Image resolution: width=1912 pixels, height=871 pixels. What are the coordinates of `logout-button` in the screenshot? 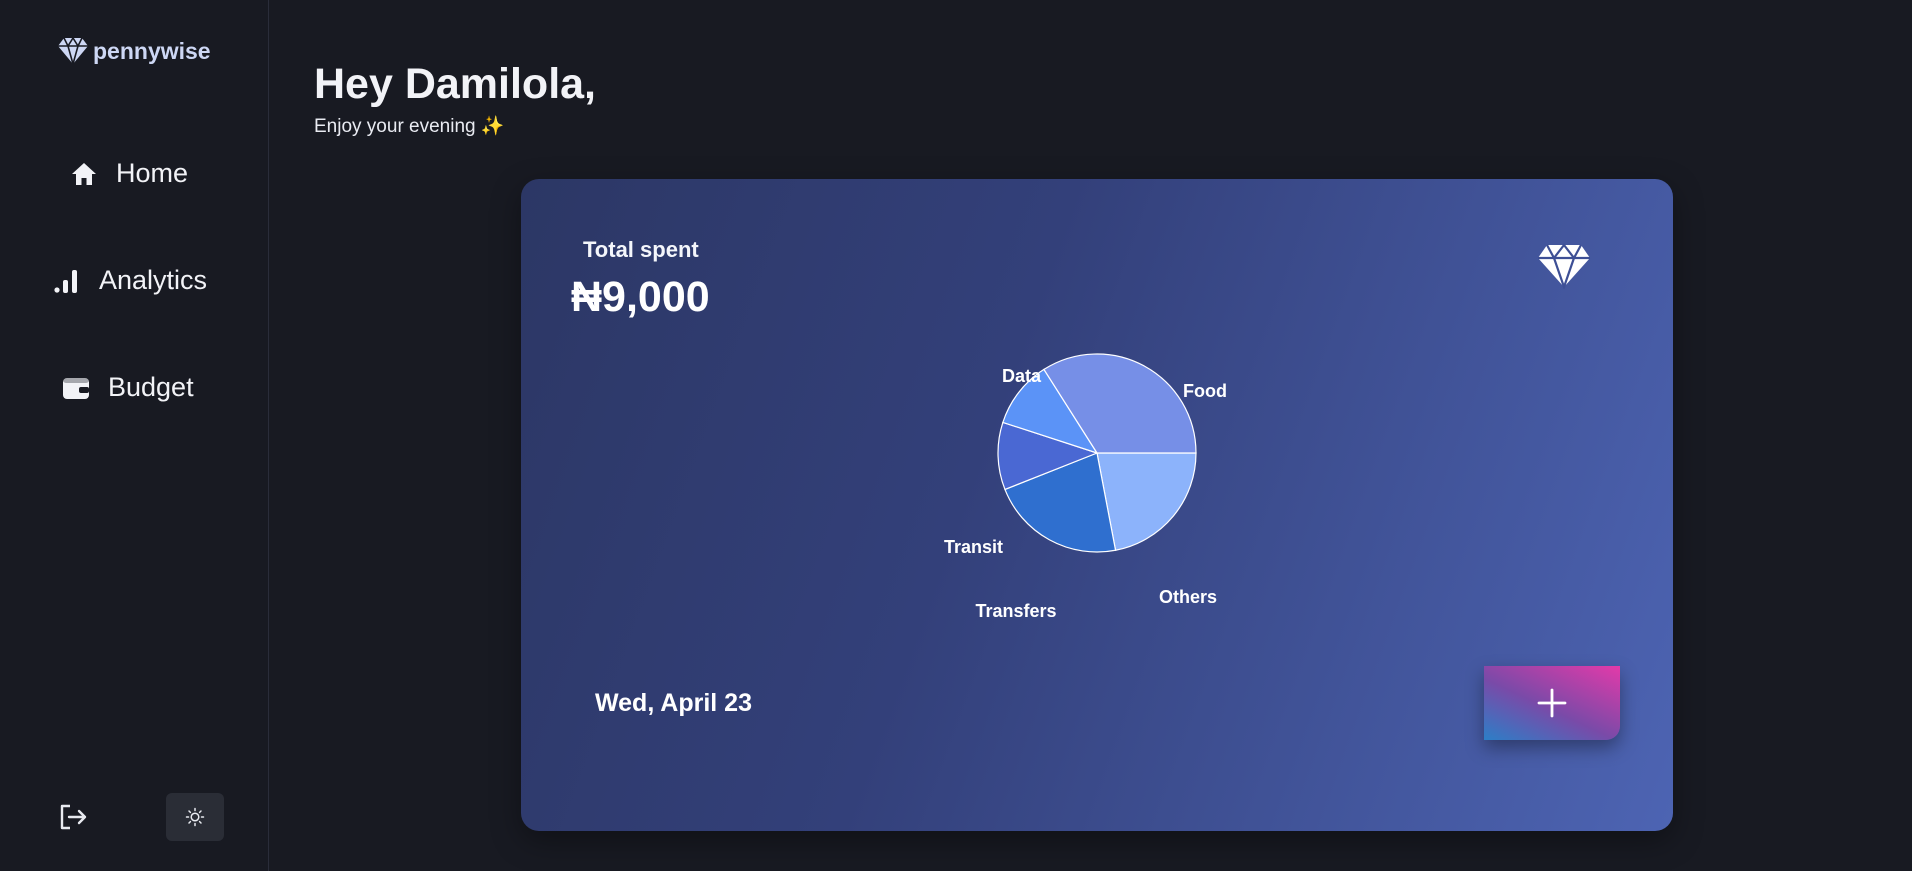 It's located at (73, 817).